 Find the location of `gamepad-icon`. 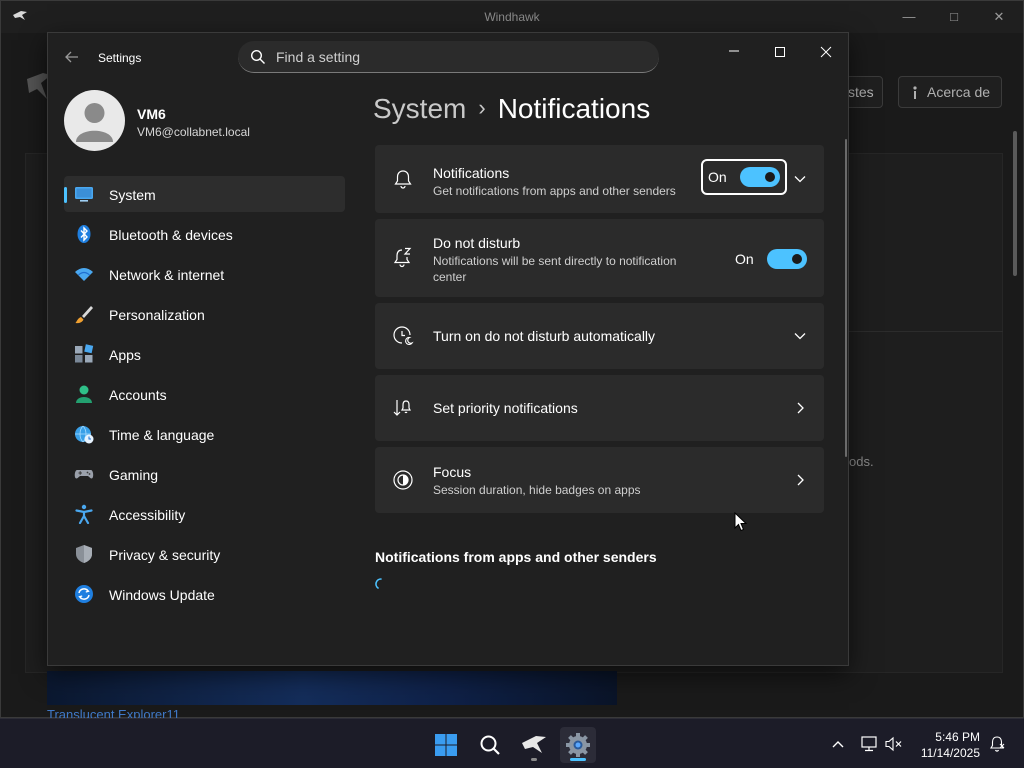

gamepad-icon is located at coordinates (84, 474).